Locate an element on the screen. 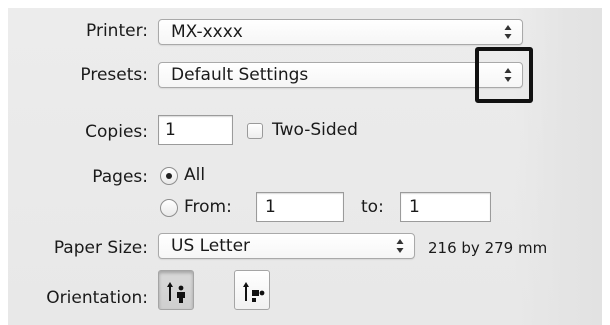 The height and width of the screenshot is (325, 610). presets-select: Default Settings is located at coordinates (340, 75).